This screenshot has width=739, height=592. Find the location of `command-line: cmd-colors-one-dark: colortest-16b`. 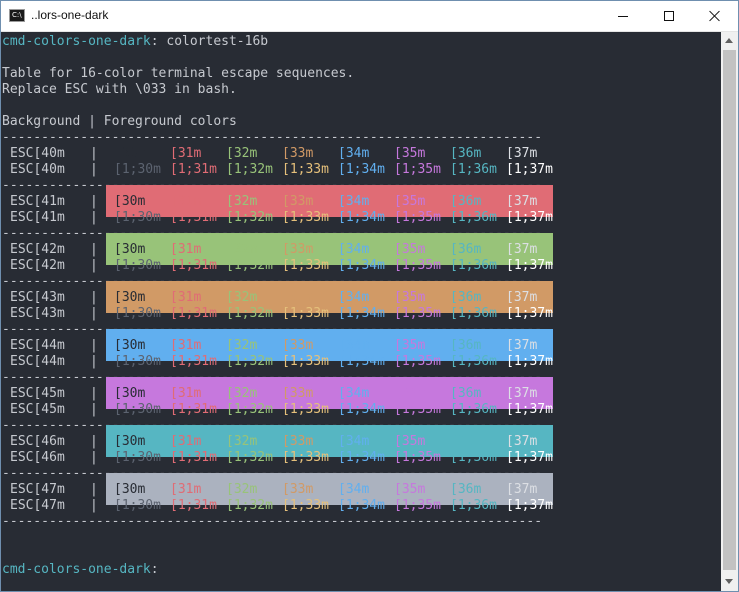

command-line: cmd-colors-one-dark: colortest-16b is located at coordinates (135, 42).